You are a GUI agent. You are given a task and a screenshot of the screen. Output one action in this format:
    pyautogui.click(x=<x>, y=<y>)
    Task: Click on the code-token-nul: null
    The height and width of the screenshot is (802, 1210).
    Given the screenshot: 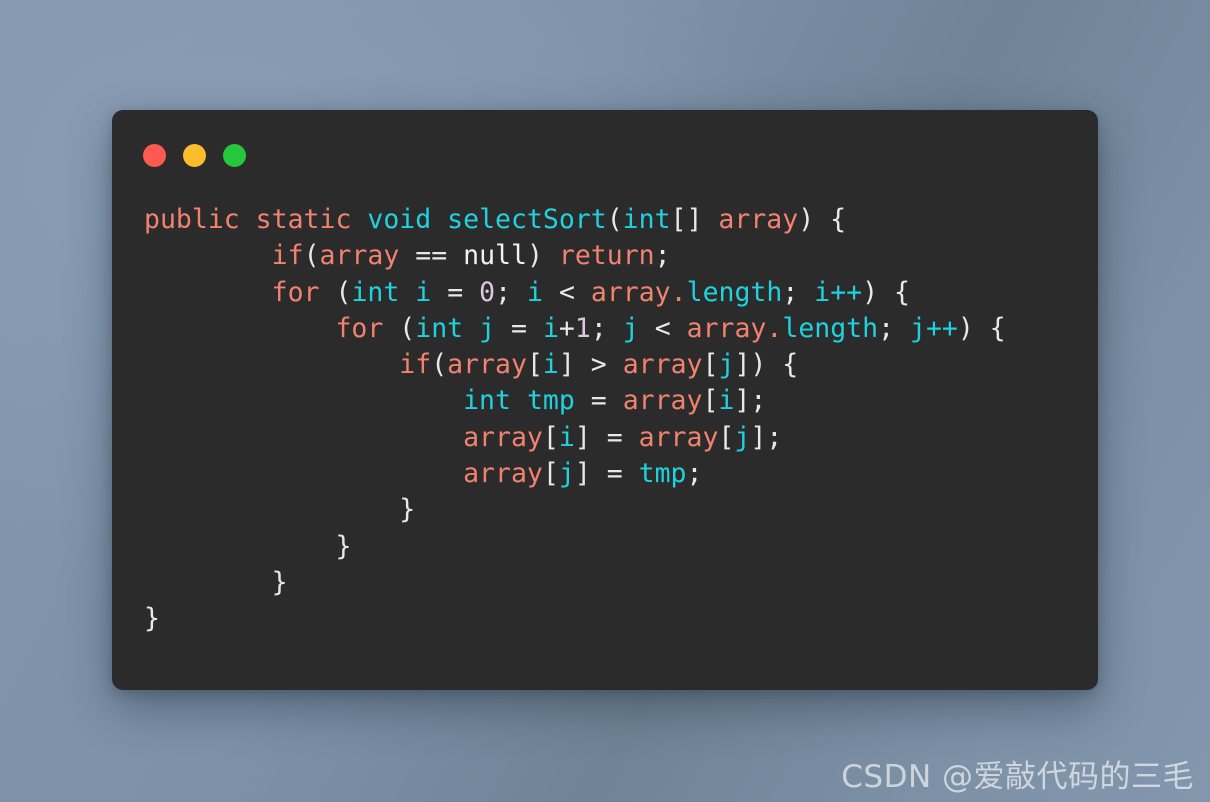 What is the action you would take?
    pyautogui.click(x=495, y=256)
    